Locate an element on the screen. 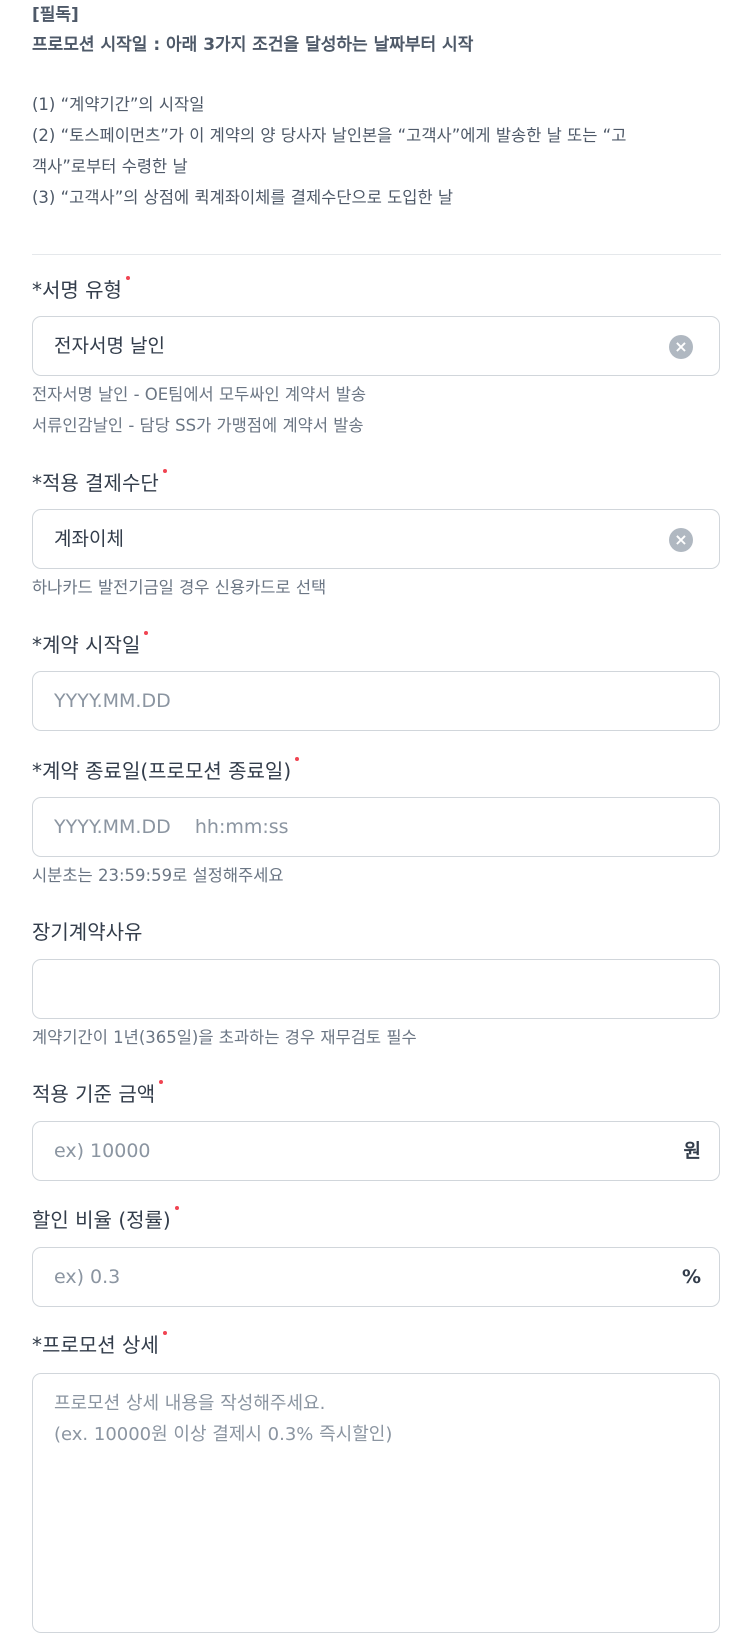 This screenshot has width=743, height=1633. promotion-detail-placeholder-line-1: 프로모션 상세 내용을 작성해주세요. is located at coordinates (190, 1403).